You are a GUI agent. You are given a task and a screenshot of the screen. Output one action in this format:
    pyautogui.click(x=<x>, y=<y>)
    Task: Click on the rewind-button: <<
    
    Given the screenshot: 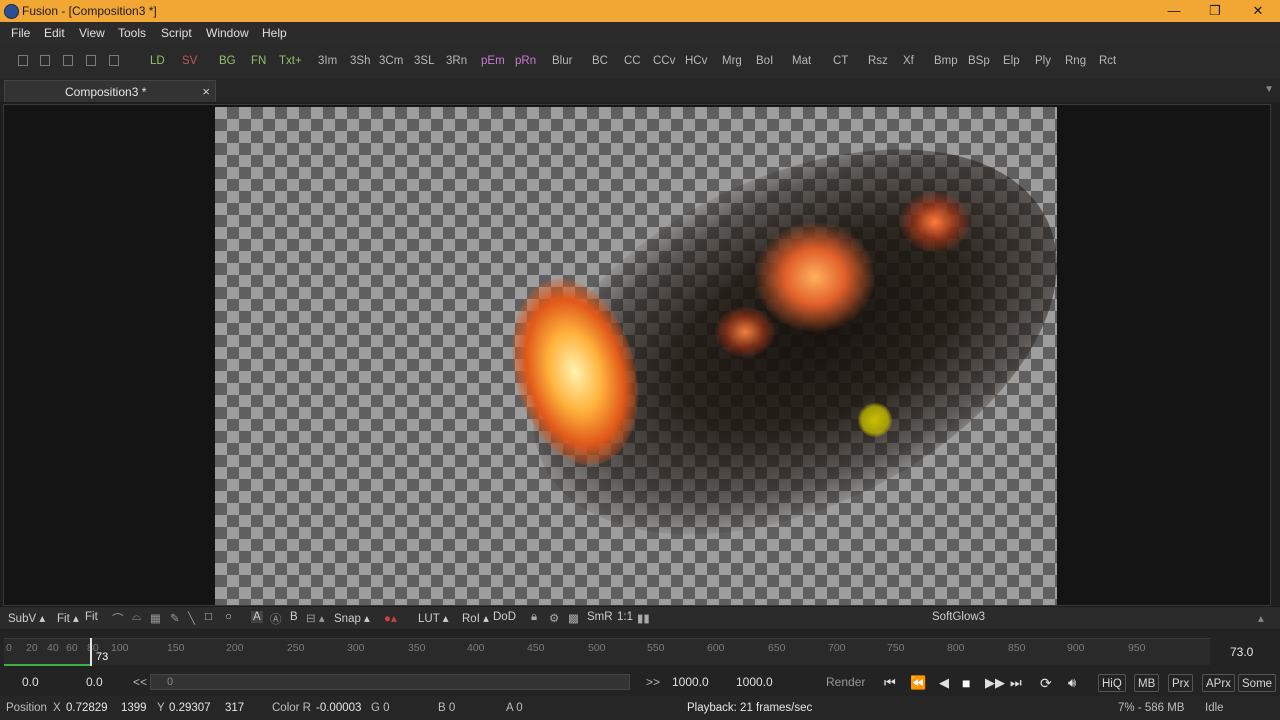 What is the action you would take?
    pyautogui.click(x=140, y=682)
    